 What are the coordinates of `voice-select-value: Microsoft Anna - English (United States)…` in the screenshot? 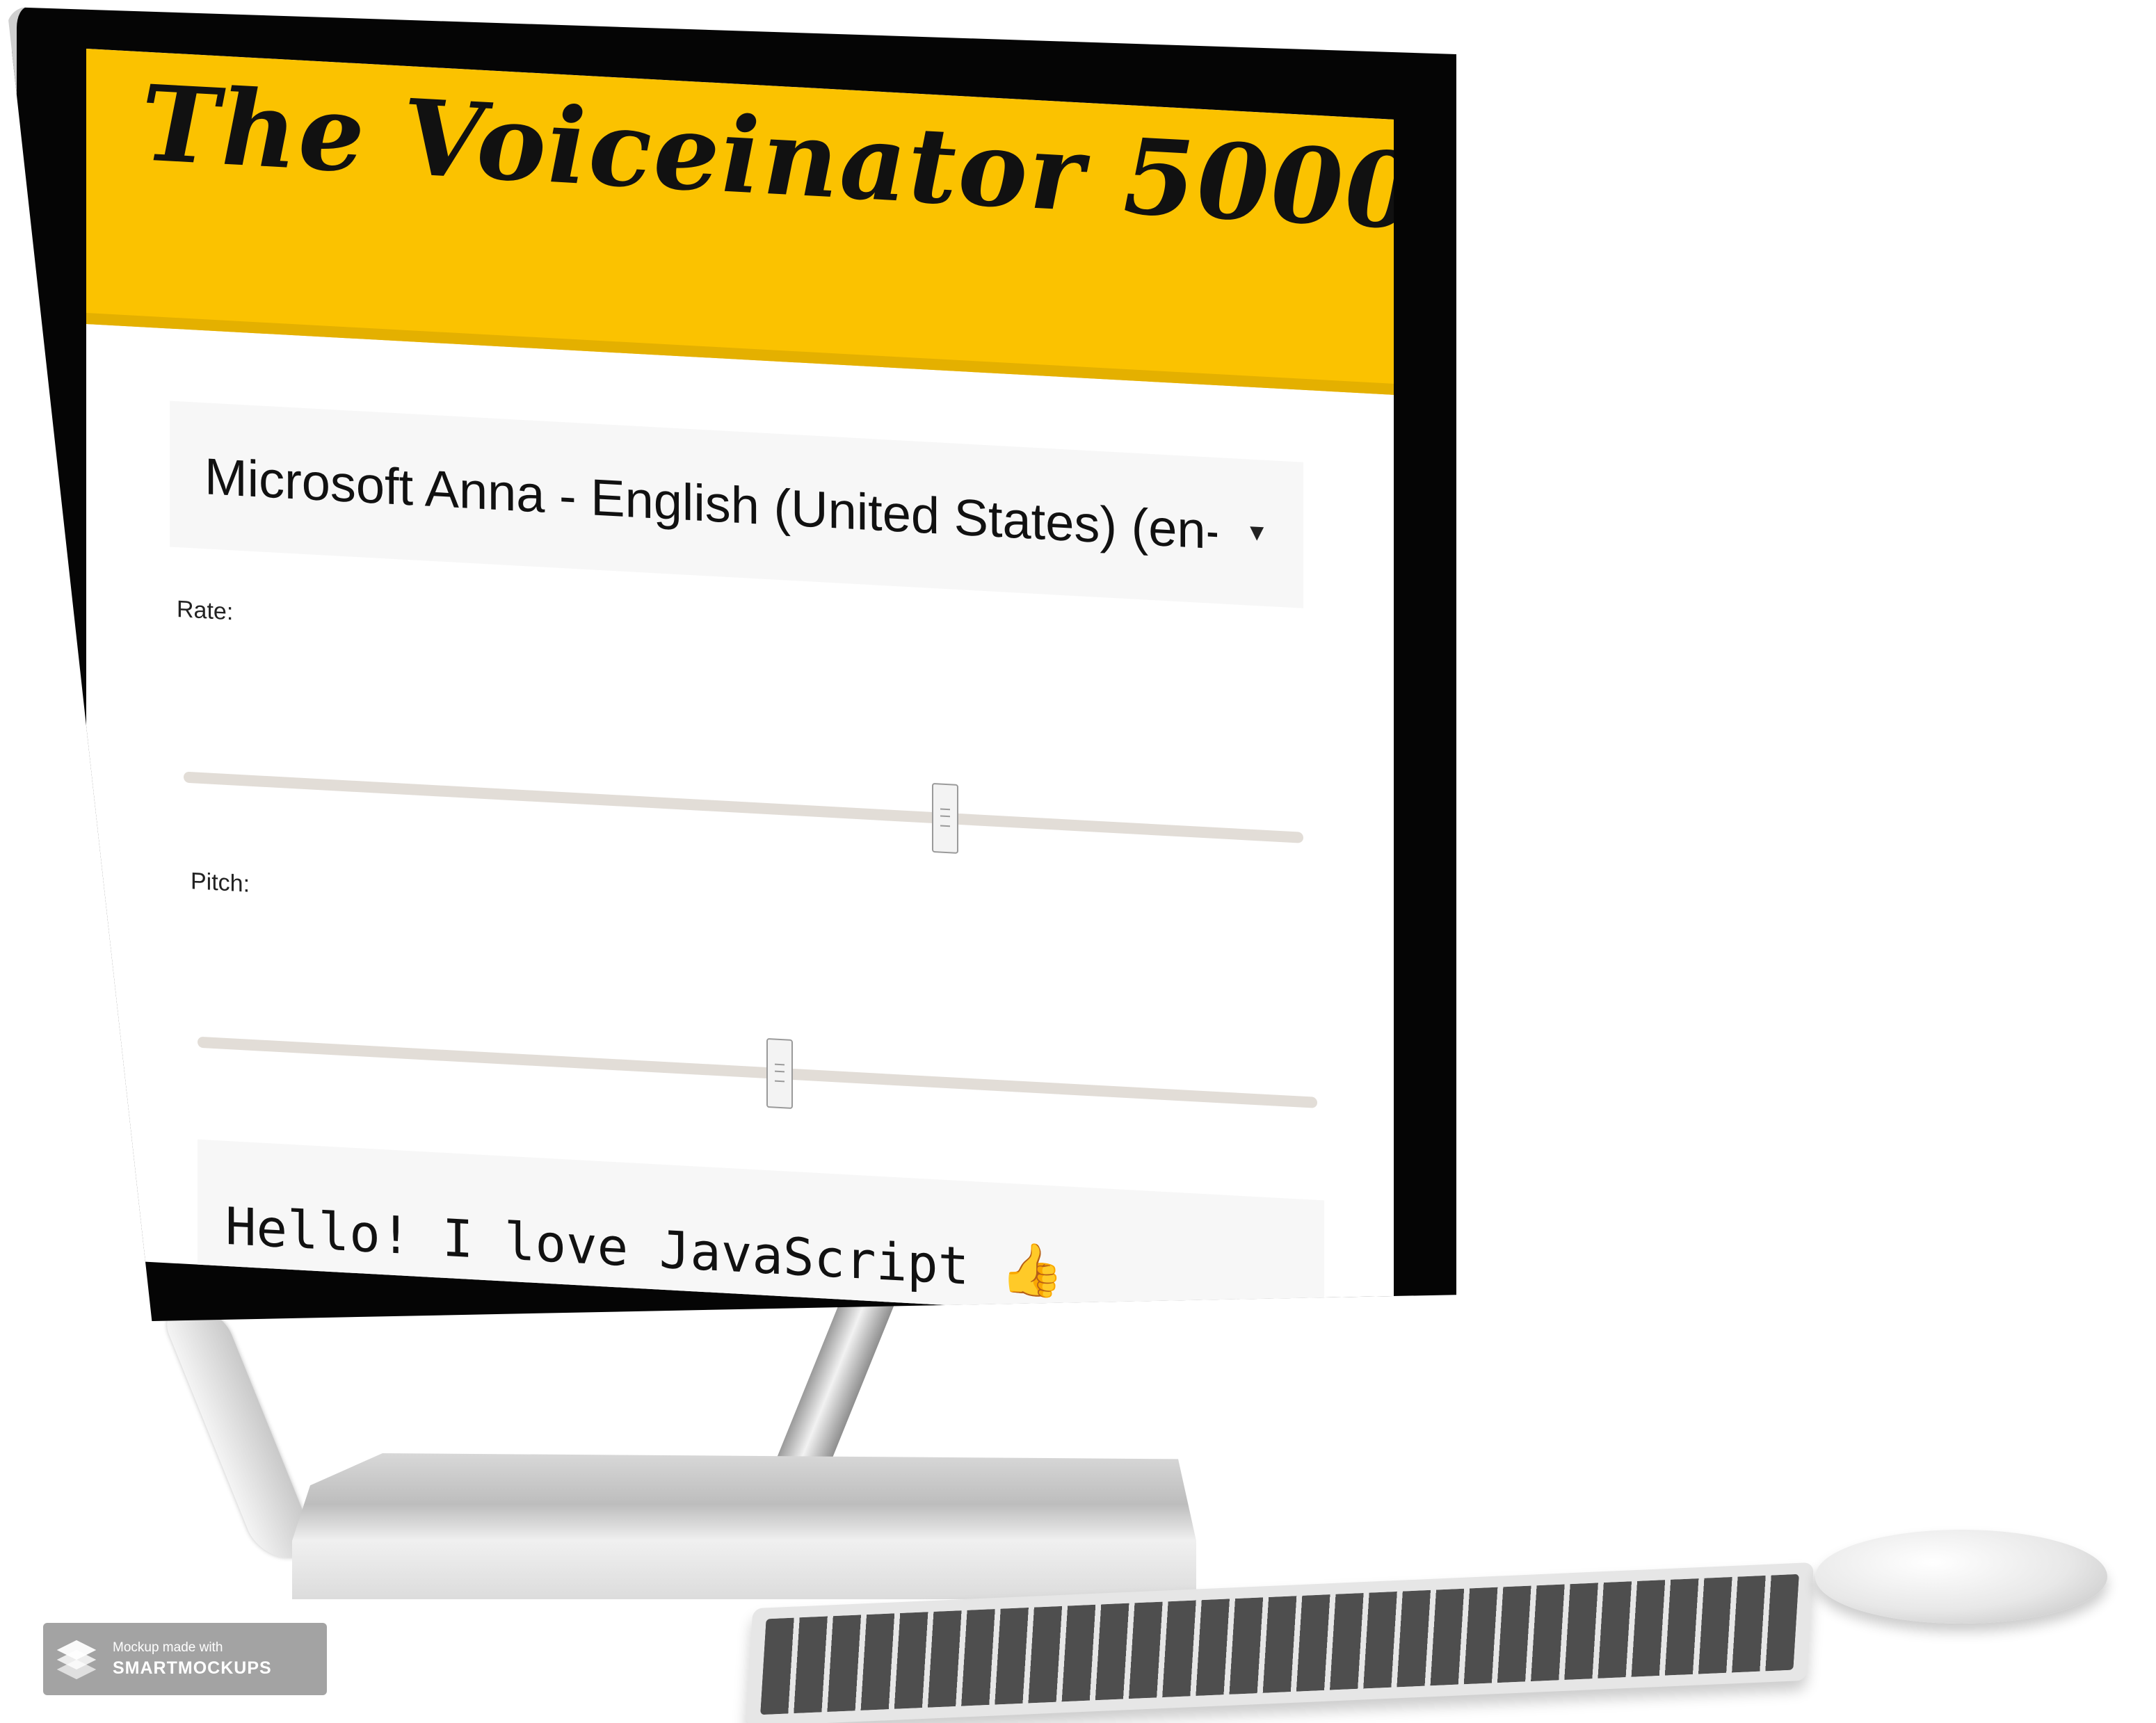 It's located at (711, 503).